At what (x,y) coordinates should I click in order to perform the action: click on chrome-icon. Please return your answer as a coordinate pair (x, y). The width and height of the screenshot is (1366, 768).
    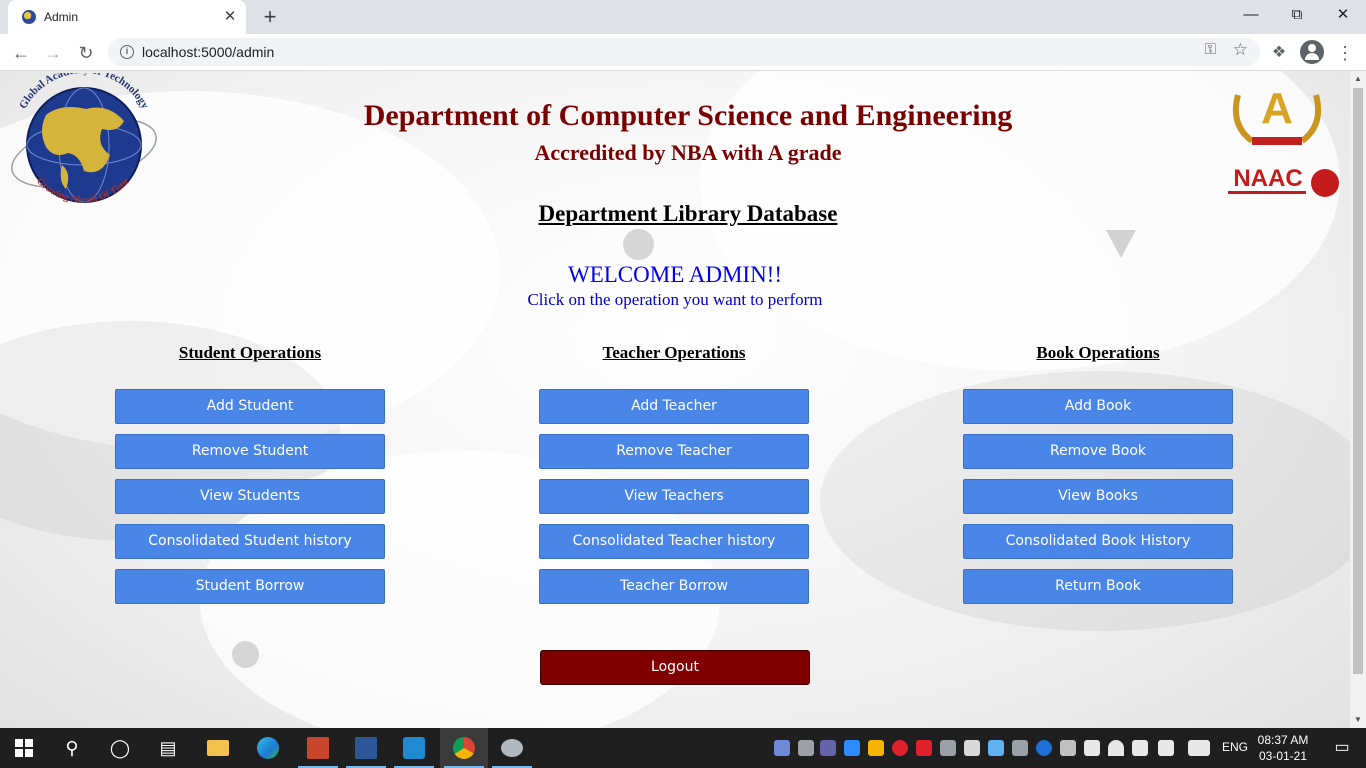
    Looking at the image, I should click on (464, 748).